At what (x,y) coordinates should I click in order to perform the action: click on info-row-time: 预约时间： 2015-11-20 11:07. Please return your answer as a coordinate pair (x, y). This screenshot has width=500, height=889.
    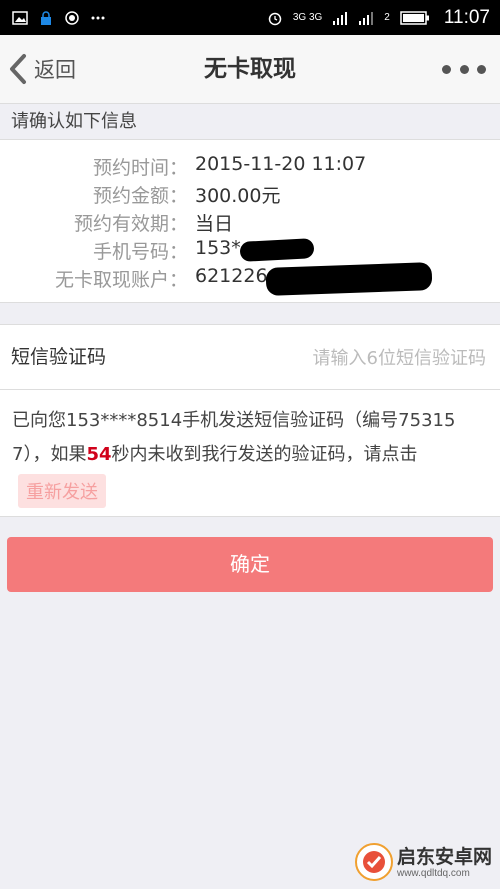
    Looking at the image, I should click on (250, 167).